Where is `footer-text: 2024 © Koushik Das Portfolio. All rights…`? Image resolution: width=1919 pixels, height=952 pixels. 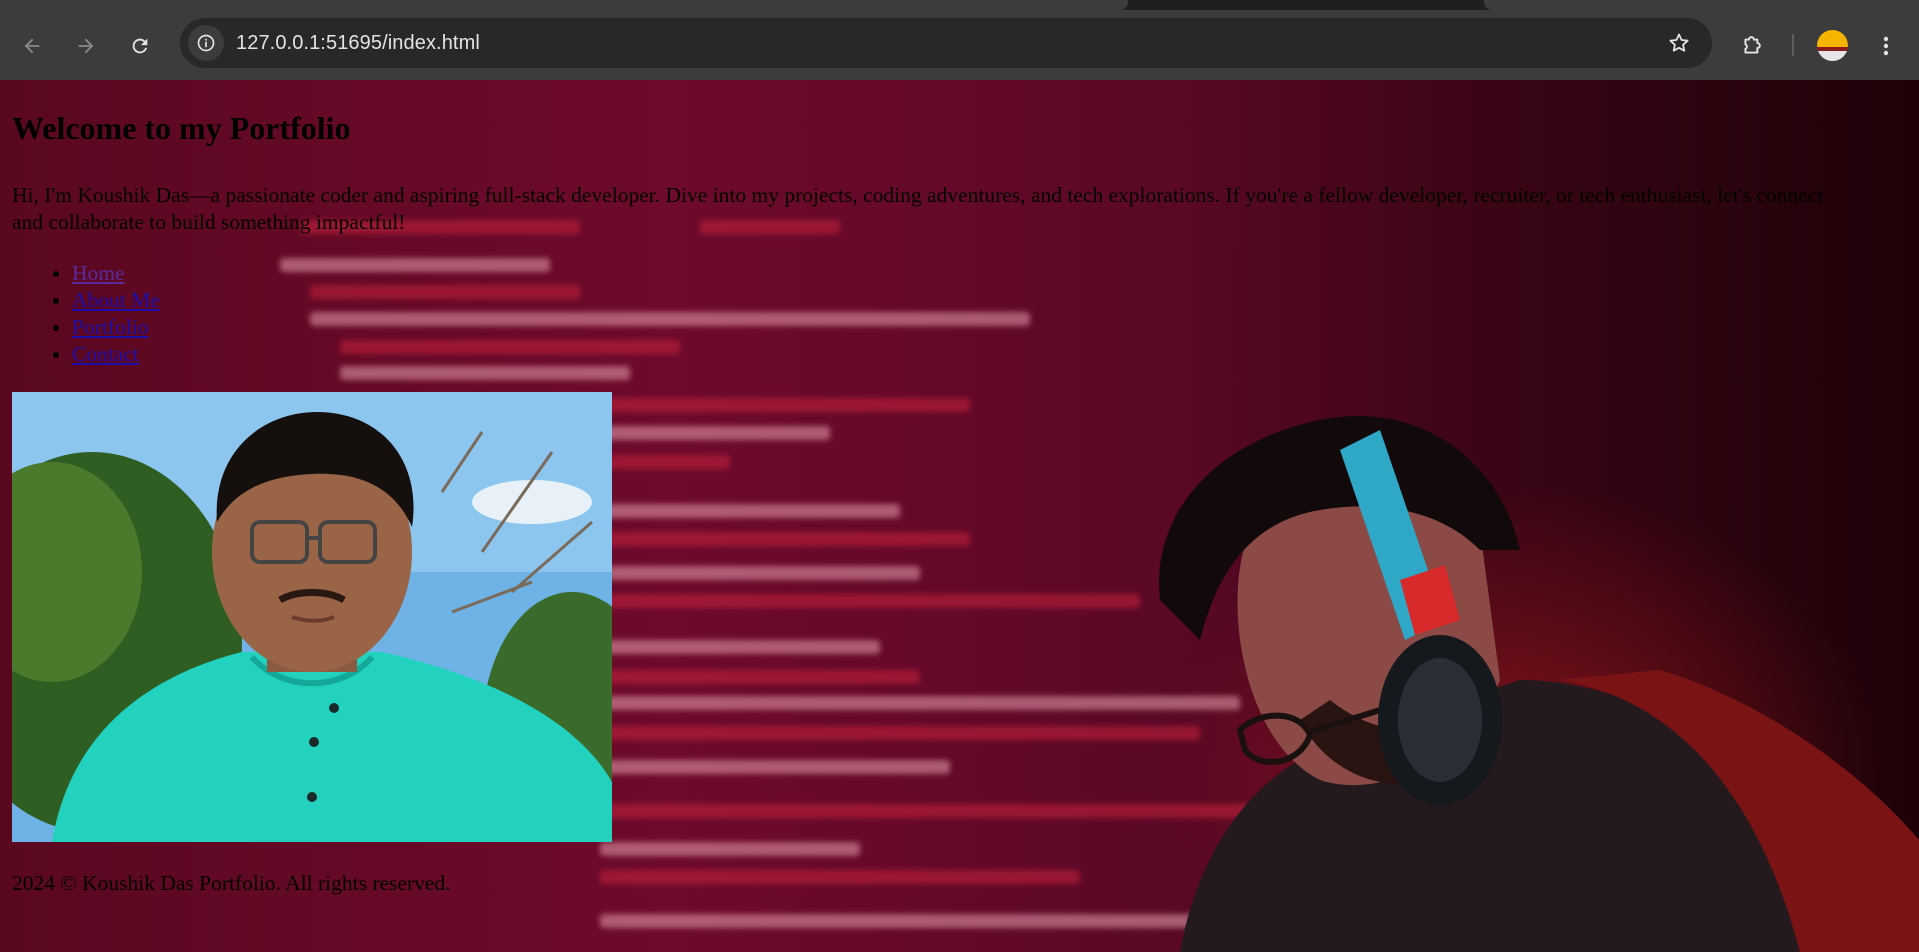 footer-text: 2024 © Koushik Das Portfolio. All rights… is located at coordinates (231, 883).